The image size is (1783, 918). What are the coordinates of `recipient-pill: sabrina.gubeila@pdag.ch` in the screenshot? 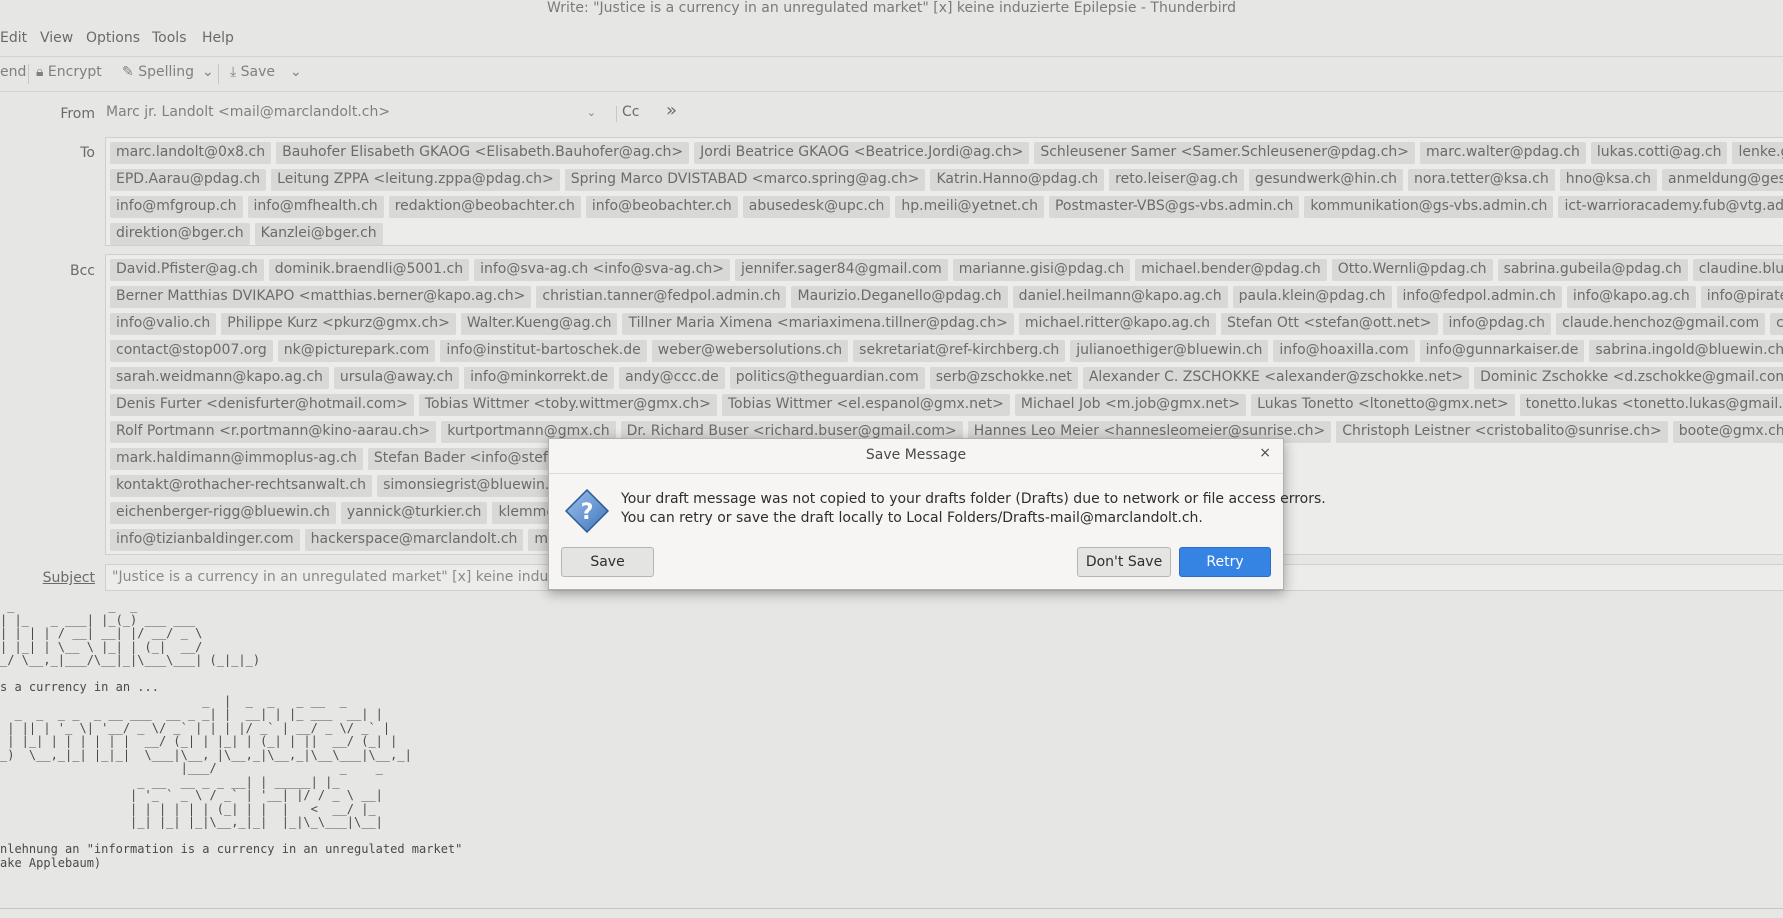 It's located at (1592, 270).